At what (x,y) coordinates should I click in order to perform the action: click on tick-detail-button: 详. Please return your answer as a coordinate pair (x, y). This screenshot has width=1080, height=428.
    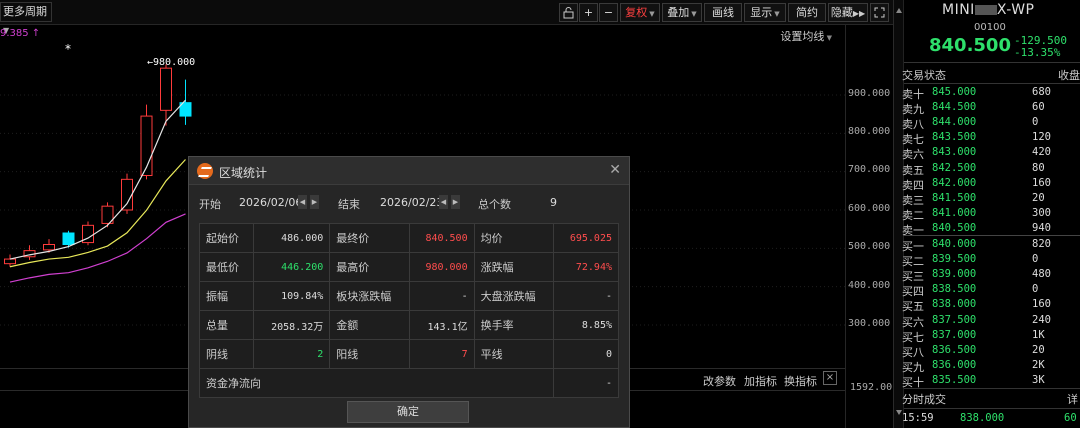
    Looking at the image, I should click on (1072, 399).